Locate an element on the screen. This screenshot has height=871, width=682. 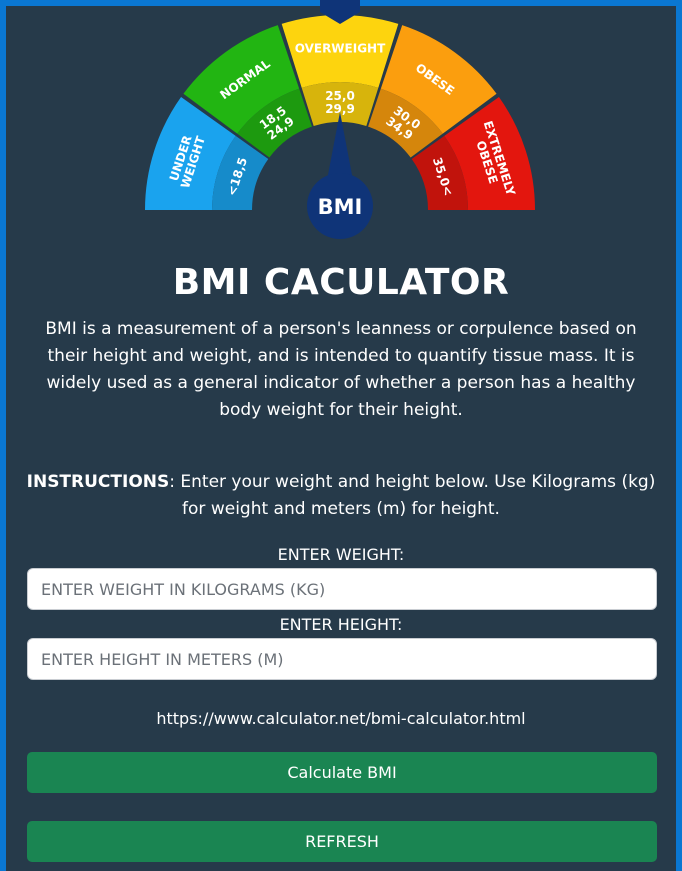
refresh-button: REFRESH is located at coordinates (342, 841).